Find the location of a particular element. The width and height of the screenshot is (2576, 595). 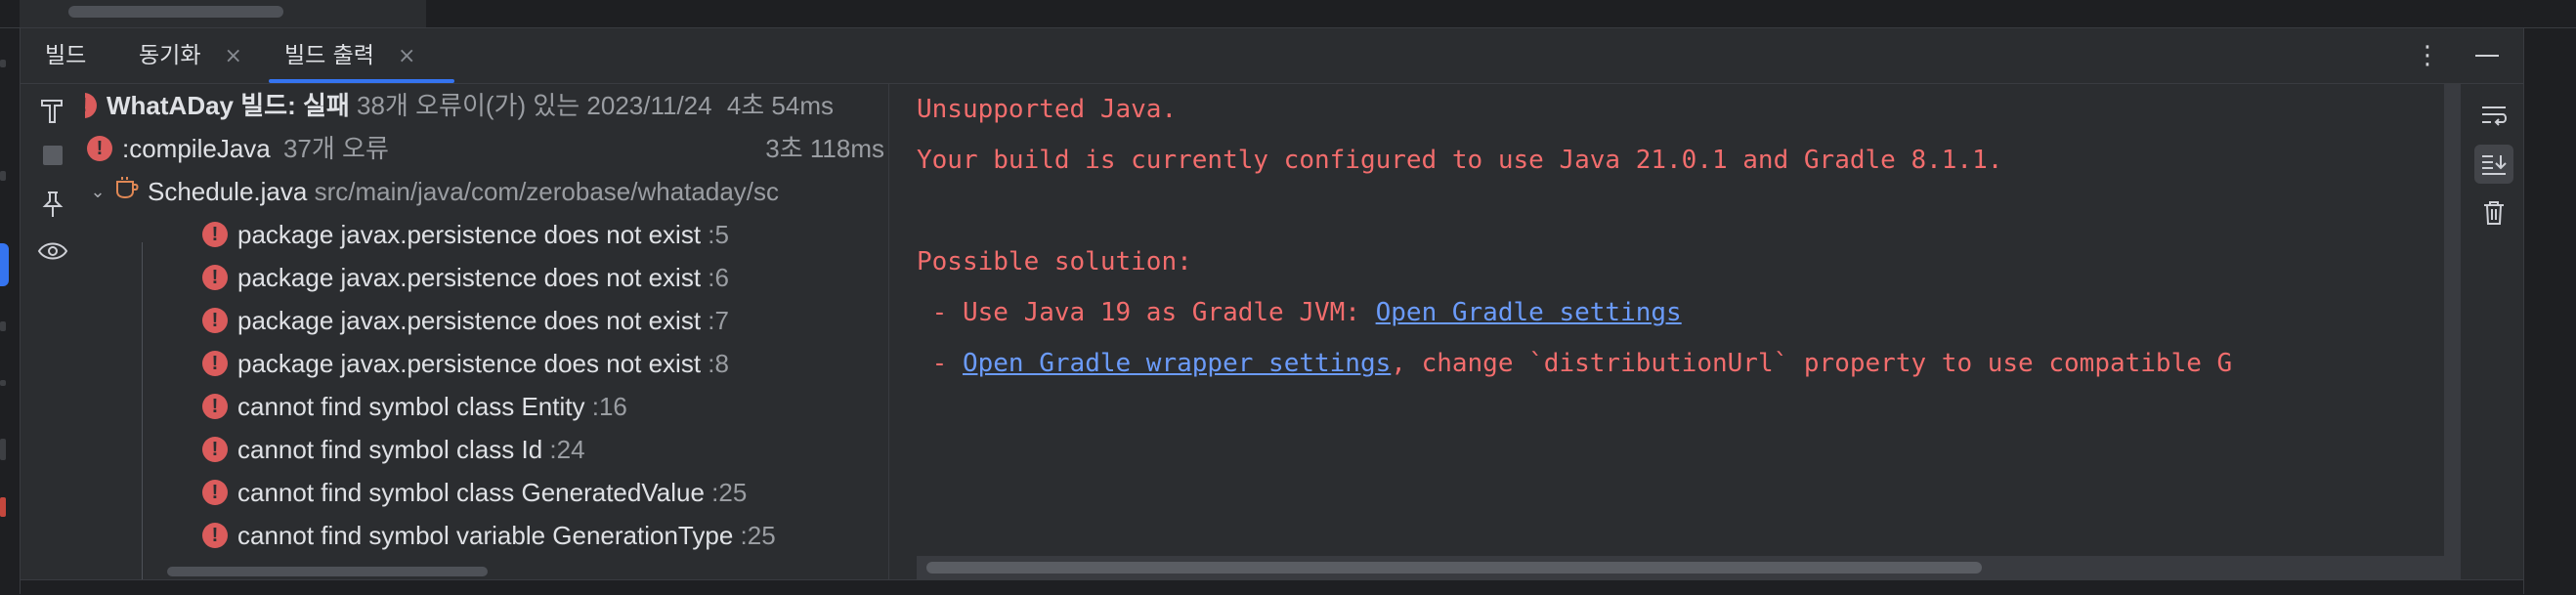

right-tool-stripe is located at coordinates (2549, 311).